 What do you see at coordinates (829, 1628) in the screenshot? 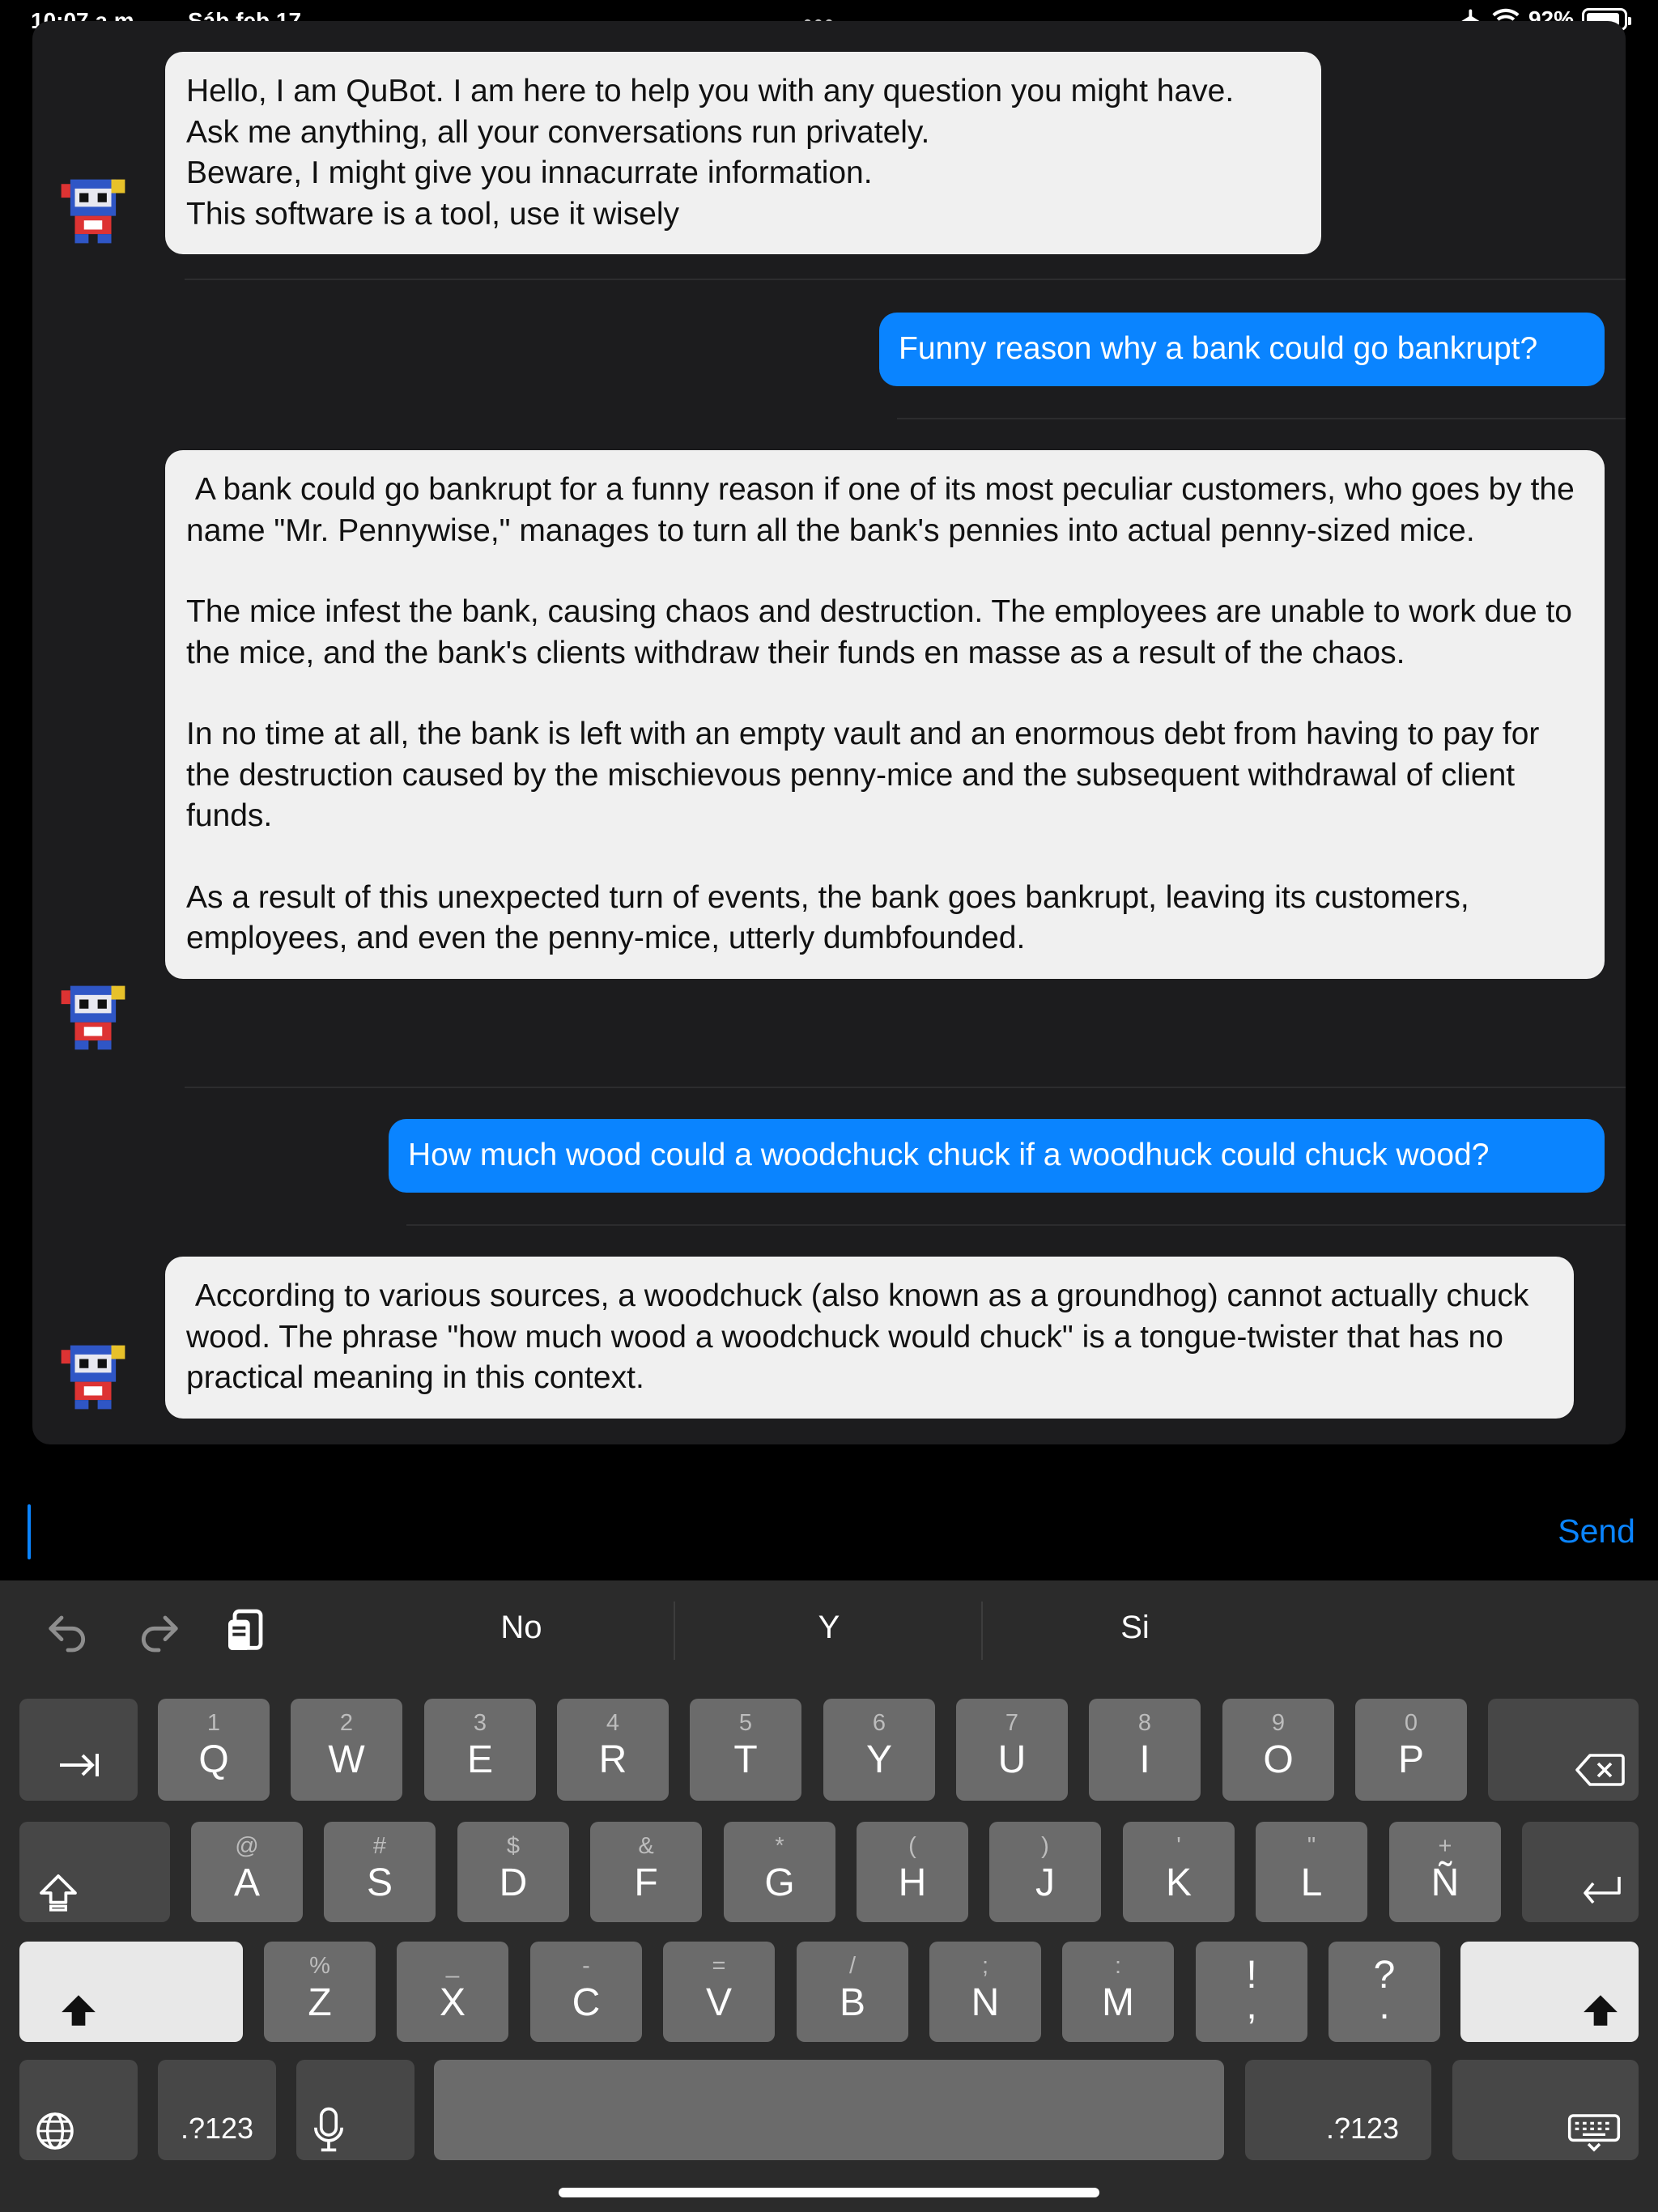
I see `suggestion-item: Y` at bounding box center [829, 1628].